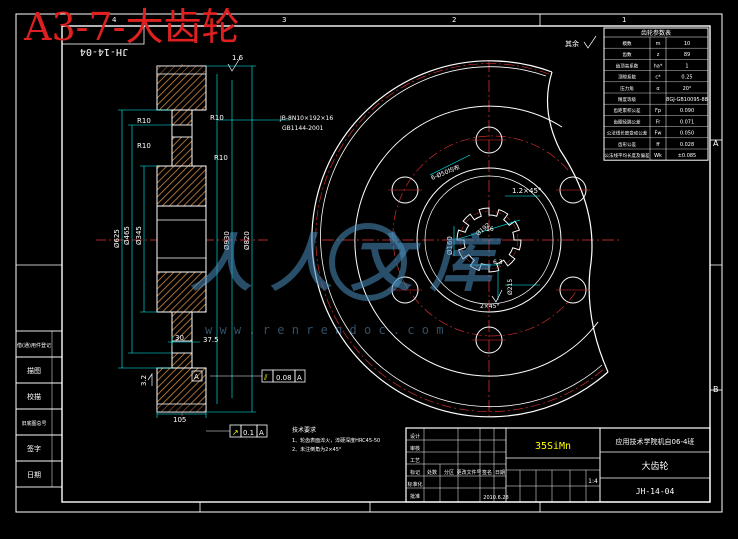 This screenshot has height=539, width=738. I want to click on title-company: 应用技术学院机自06-4班, so click(655, 441).